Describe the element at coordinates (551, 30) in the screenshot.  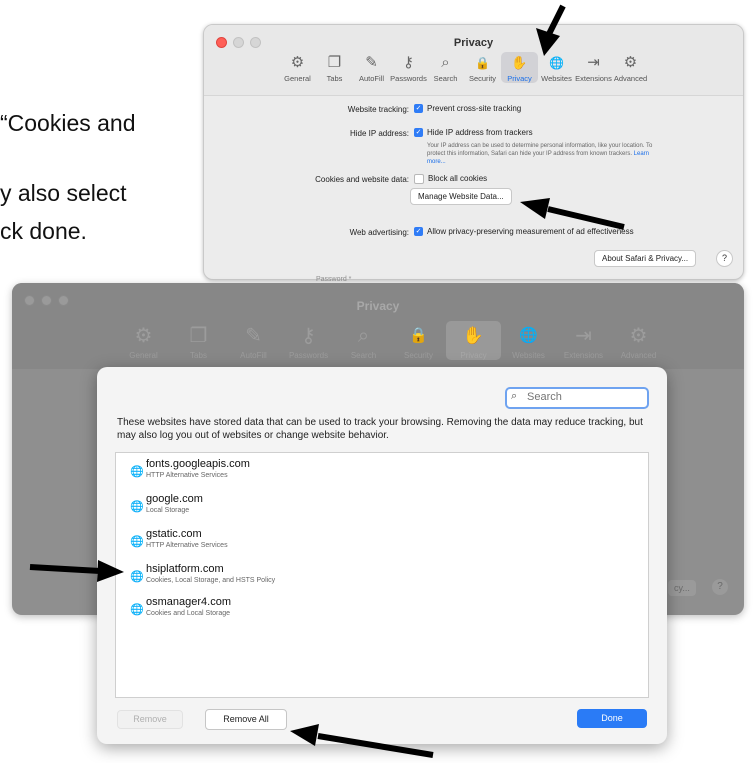
I see `arrow-to-privacy-tab` at that location.